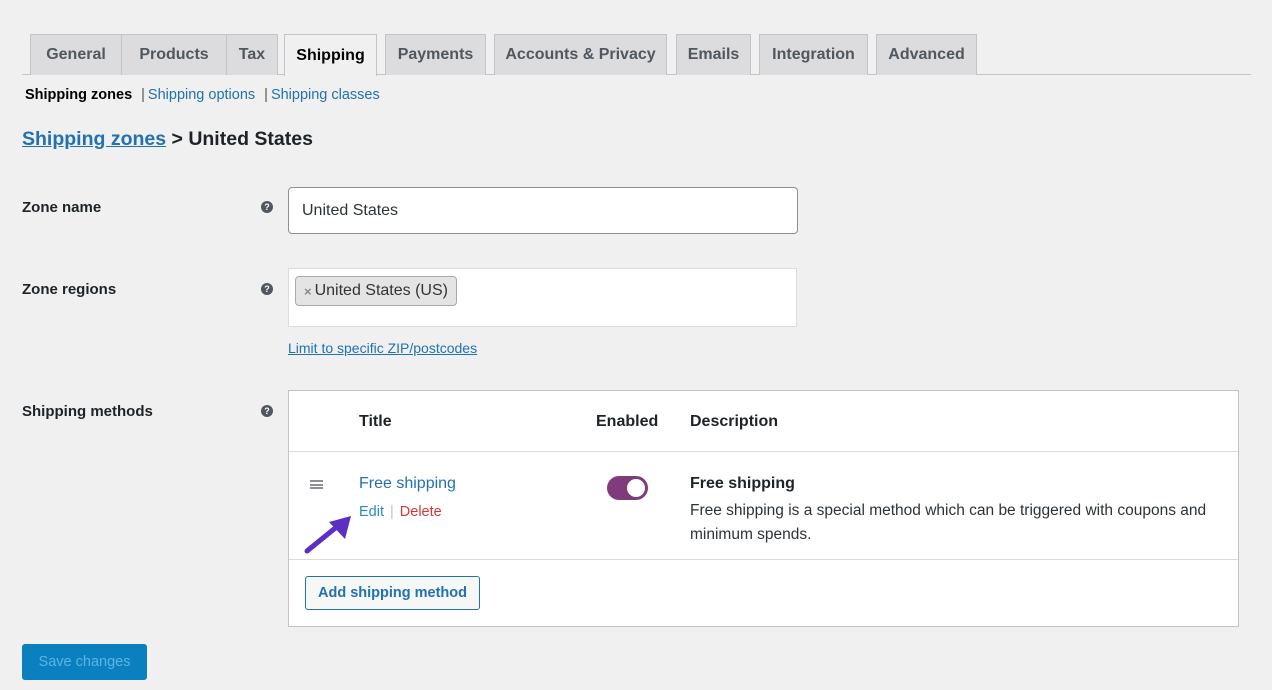  Describe the element at coordinates (734, 421) in the screenshot. I see `column-description: Description` at that location.